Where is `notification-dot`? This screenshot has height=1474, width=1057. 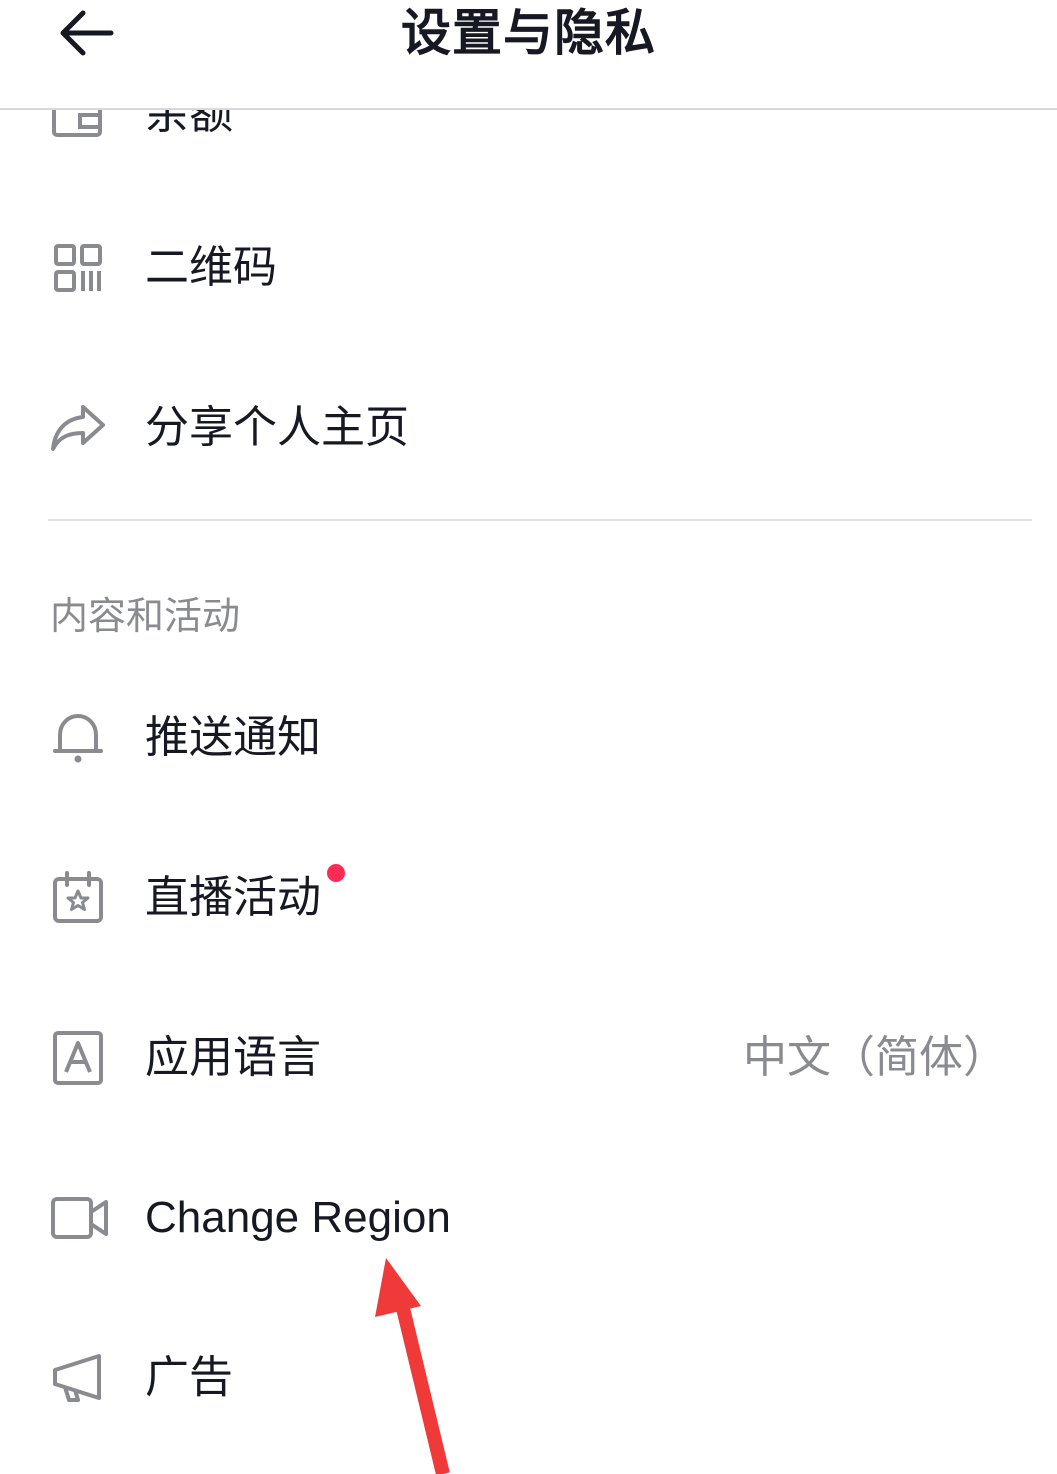 notification-dot is located at coordinates (336, 873).